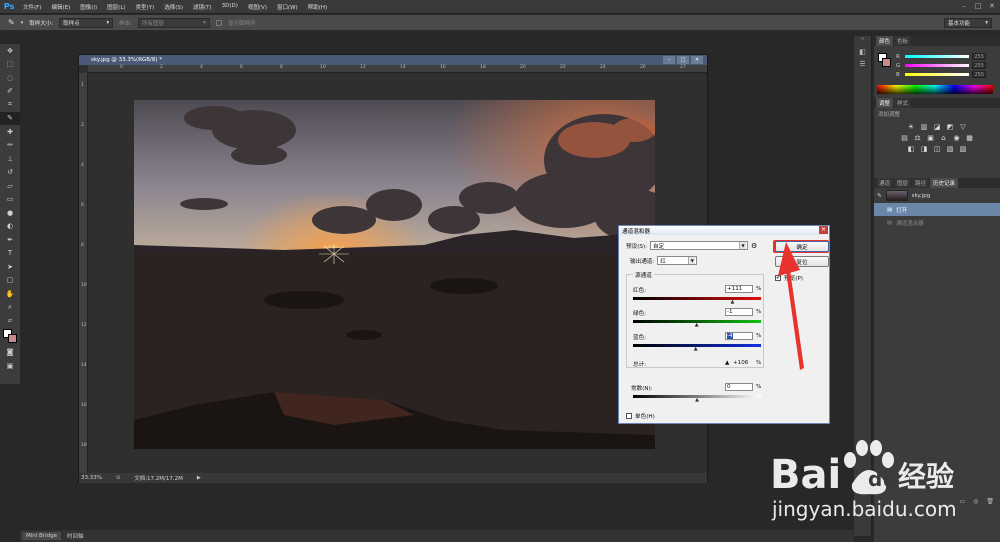  I want to click on color-spectrum-ramp, so click(935, 89).